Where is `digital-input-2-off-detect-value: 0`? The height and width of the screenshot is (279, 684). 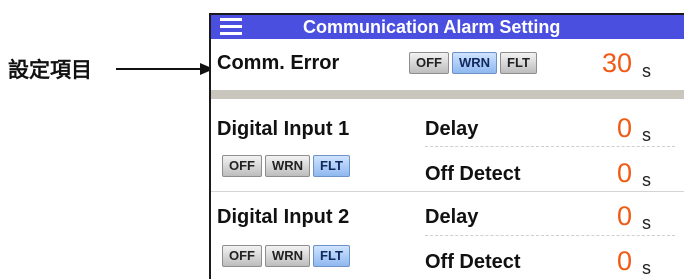
digital-input-2-off-detect-value: 0 is located at coordinates (624, 261).